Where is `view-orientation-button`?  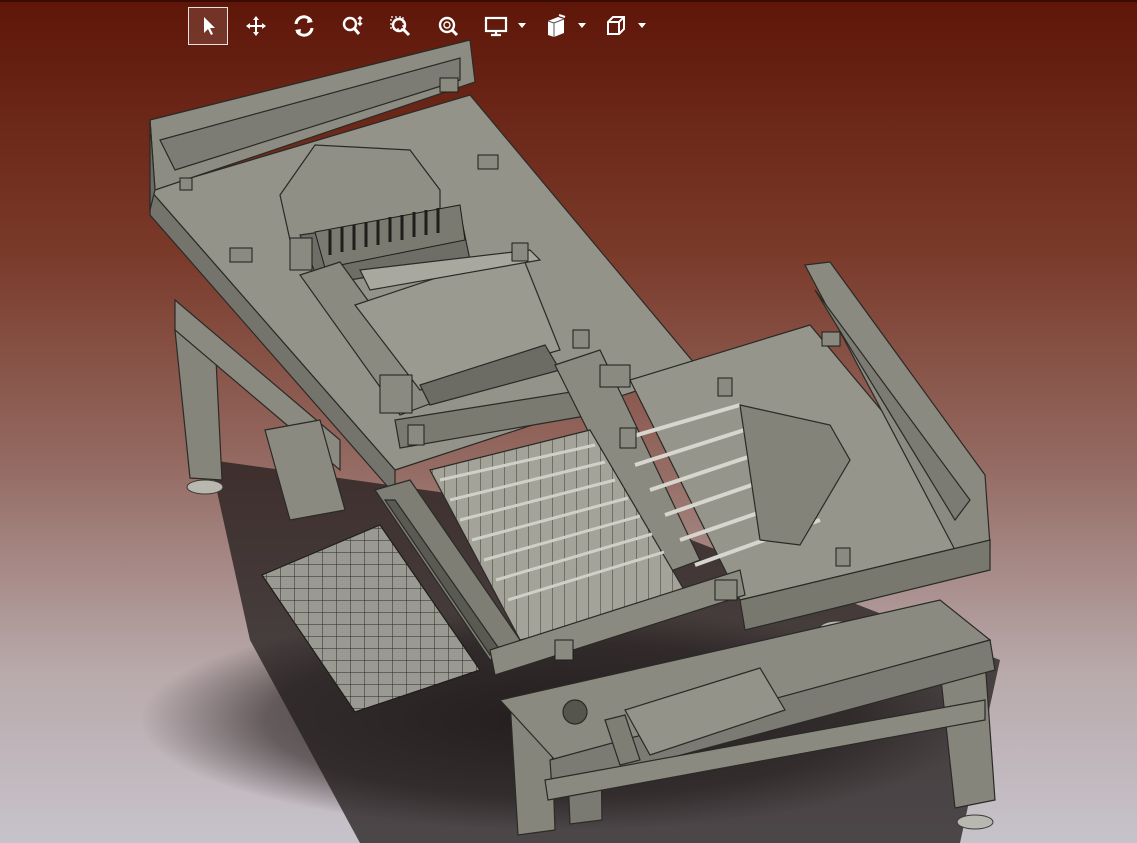
view-orientation-button is located at coordinates (616, 26).